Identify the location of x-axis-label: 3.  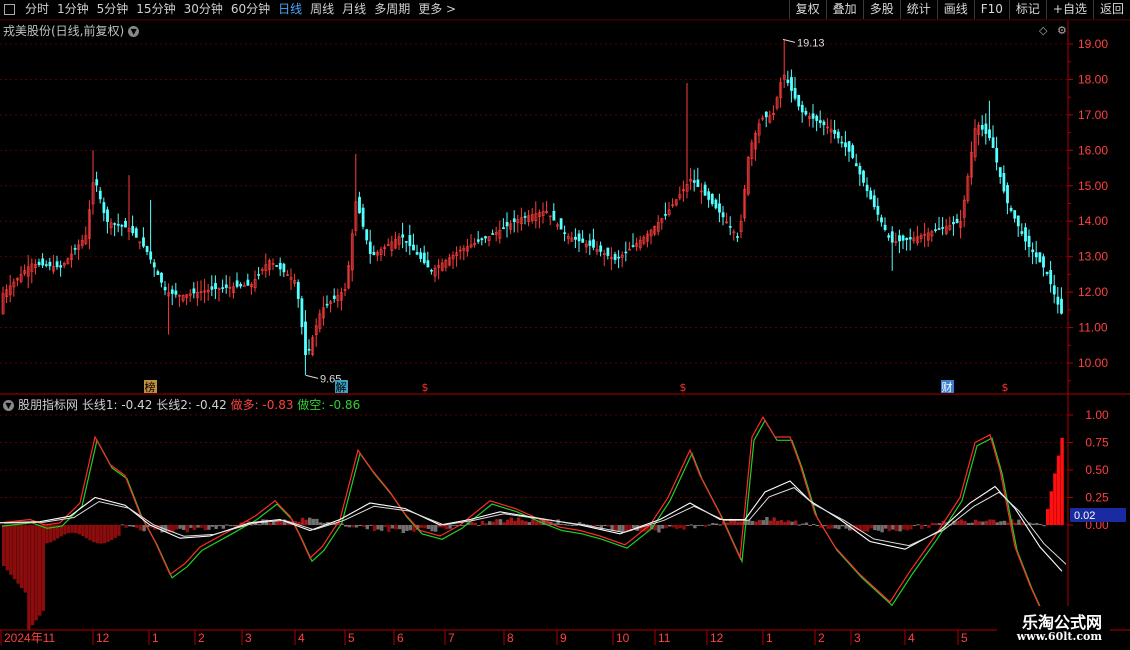
(248, 638).